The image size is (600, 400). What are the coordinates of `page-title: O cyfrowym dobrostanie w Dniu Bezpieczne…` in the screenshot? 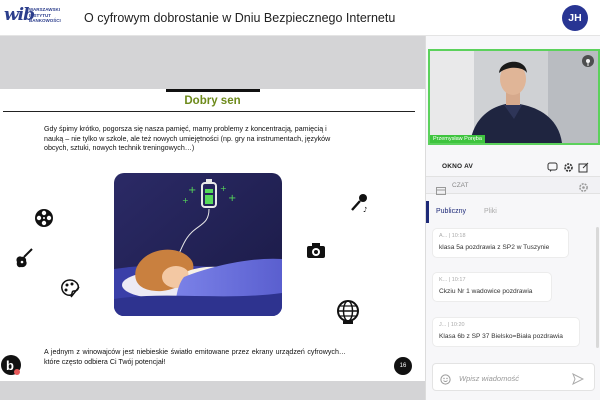 It's located at (240, 18).